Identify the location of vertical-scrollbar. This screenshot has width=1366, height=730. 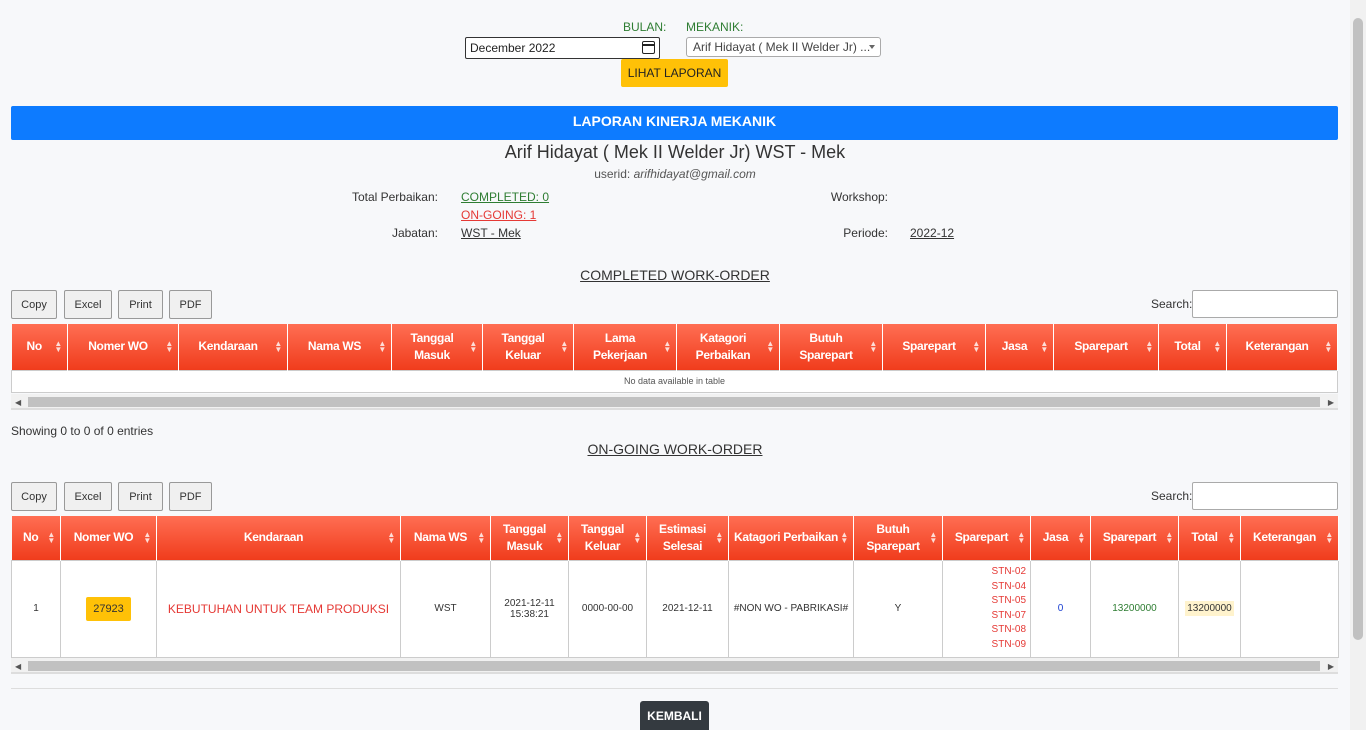
(1358, 365).